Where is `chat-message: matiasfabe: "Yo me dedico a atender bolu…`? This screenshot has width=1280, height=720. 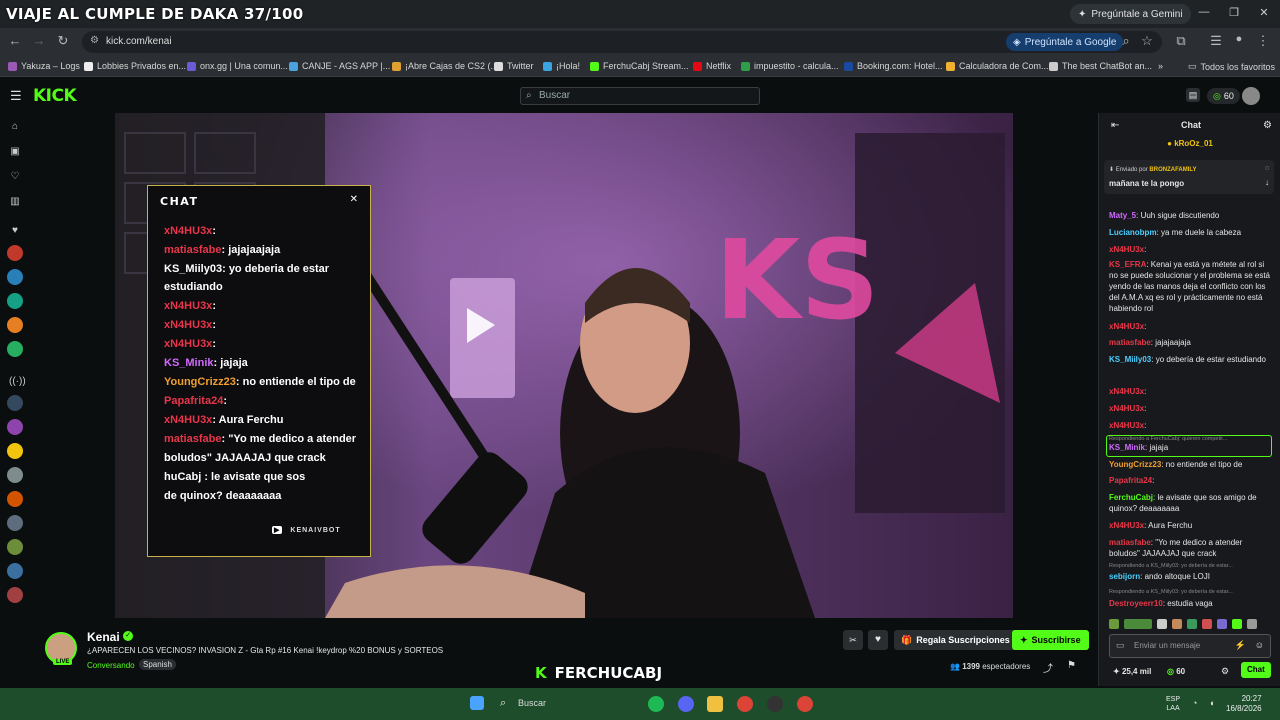 chat-message: matiasfabe: "Yo me dedico a atender bolu… is located at coordinates (1191, 548).